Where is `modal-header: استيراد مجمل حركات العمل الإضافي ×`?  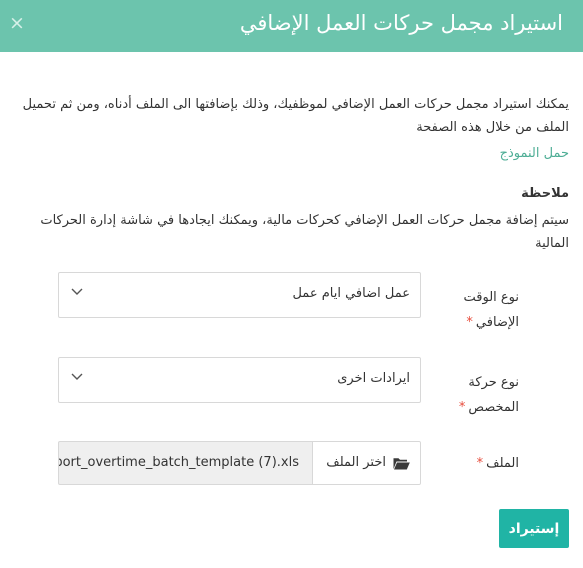
modal-header: استيراد مجمل حركات العمل الإضافي × is located at coordinates (291, 26).